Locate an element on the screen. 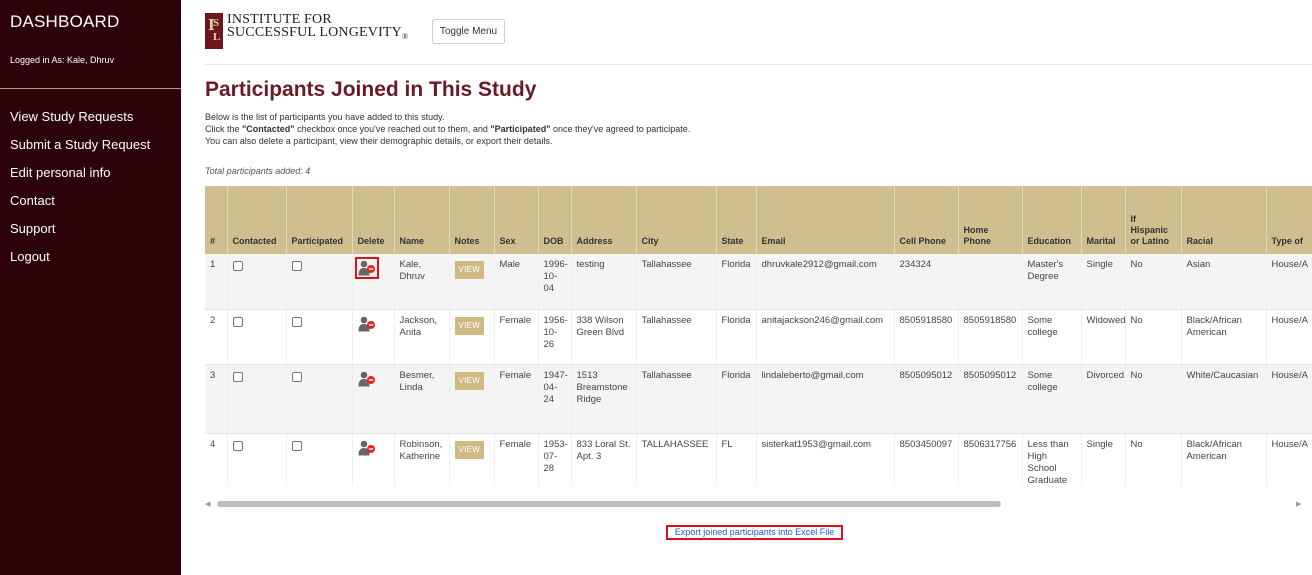  logged-in-label: Logged in As: Kale, Dhruv is located at coordinates (62, 60).